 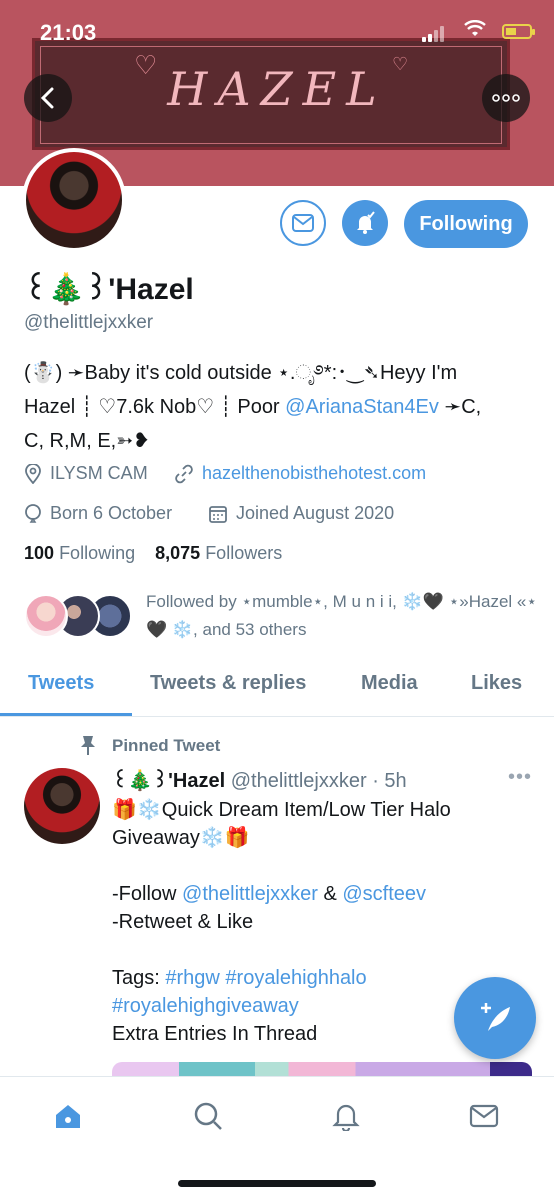 What do you see at coordinates (315, 513) in the screenshot?
I see `joined-text: Joined August 2020` at bounding box center [315, 513].